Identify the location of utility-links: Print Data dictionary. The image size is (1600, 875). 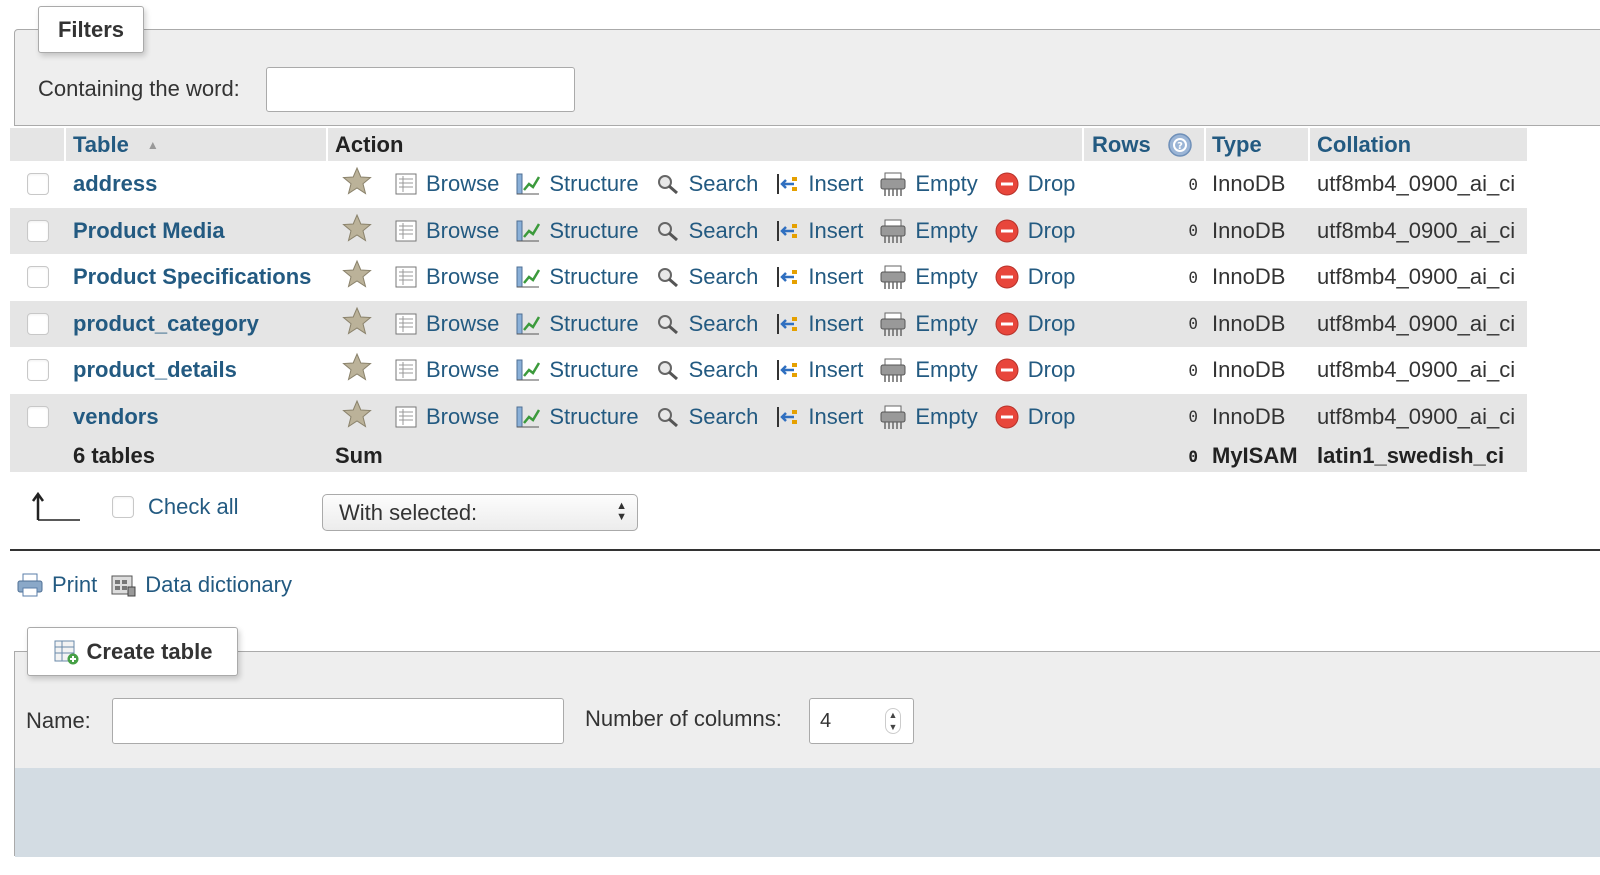
(160, 585).